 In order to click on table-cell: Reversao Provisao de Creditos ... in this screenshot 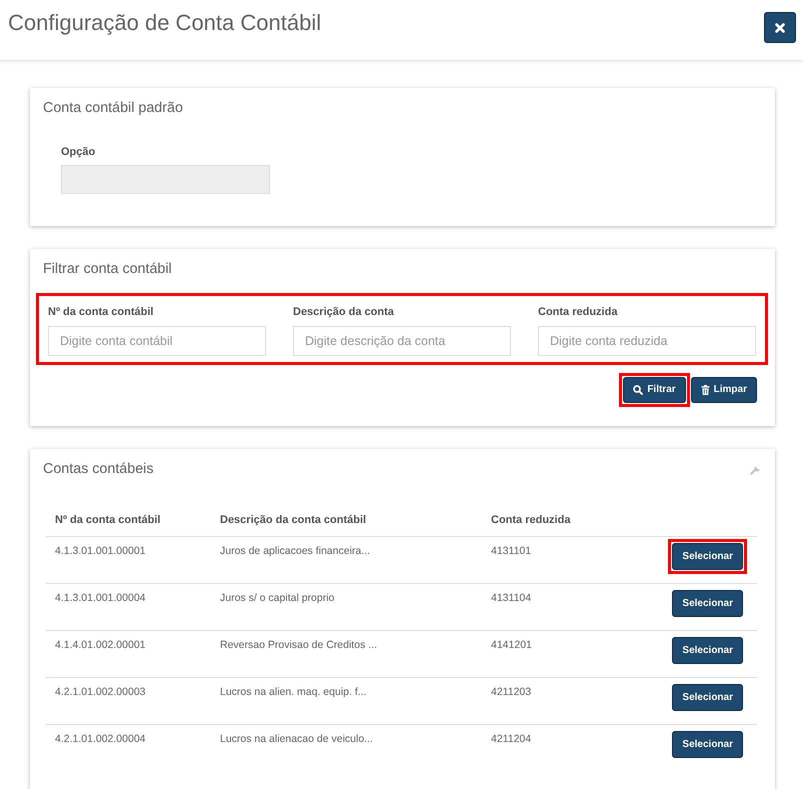, I will do `click(346, 653)`.